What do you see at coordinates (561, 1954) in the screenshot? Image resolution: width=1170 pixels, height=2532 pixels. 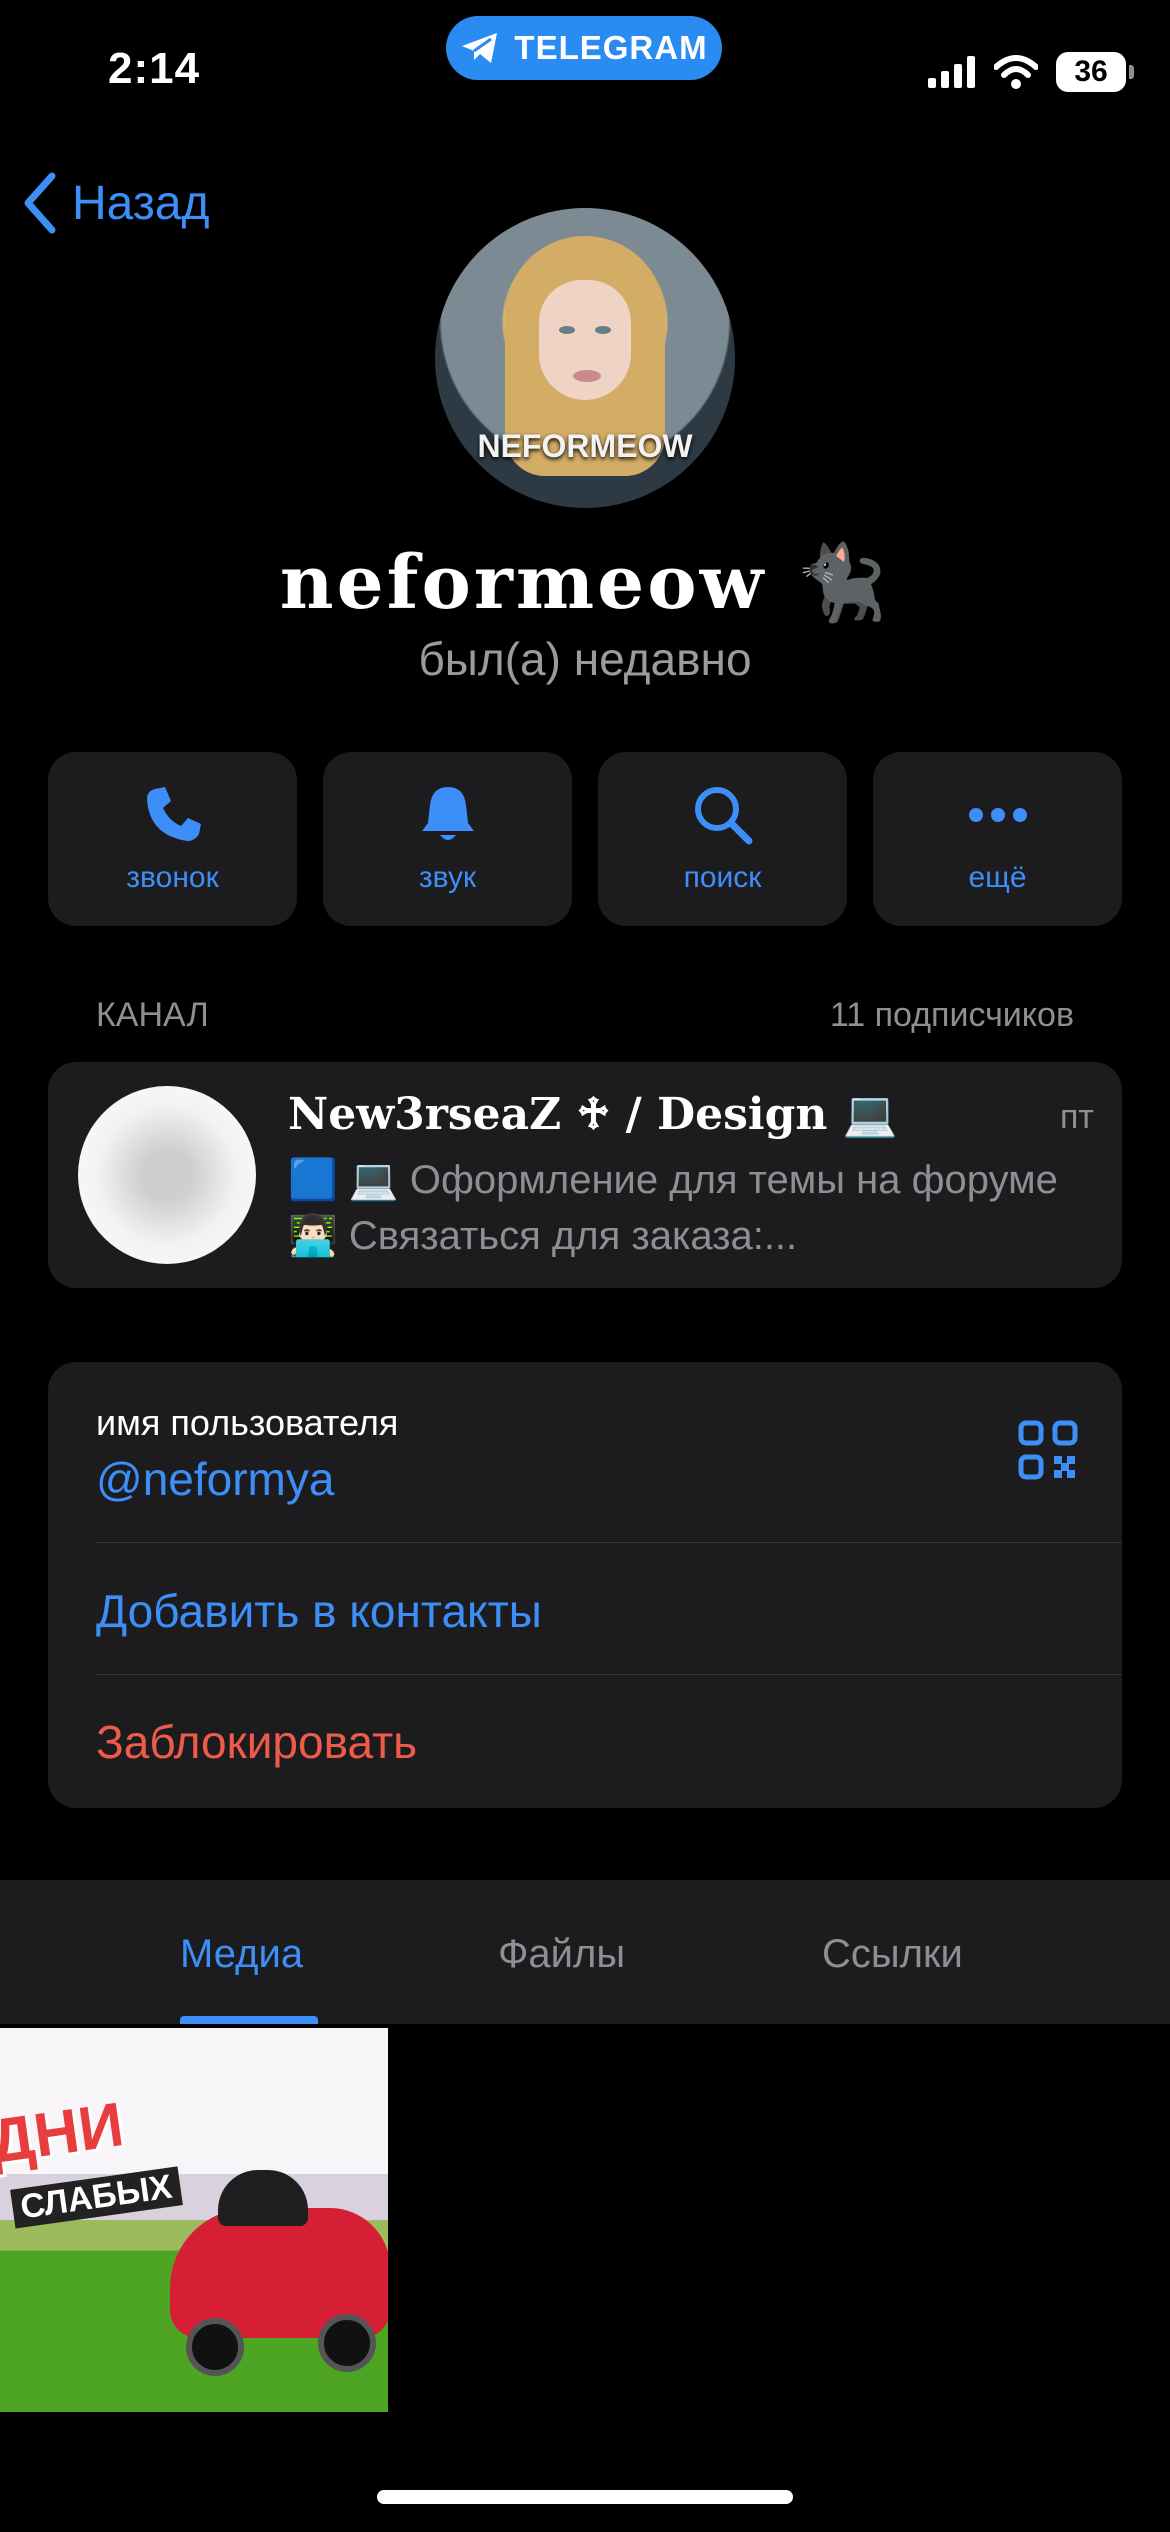 I see `tab-files: Файлы` at bounding box center [561, 1954].